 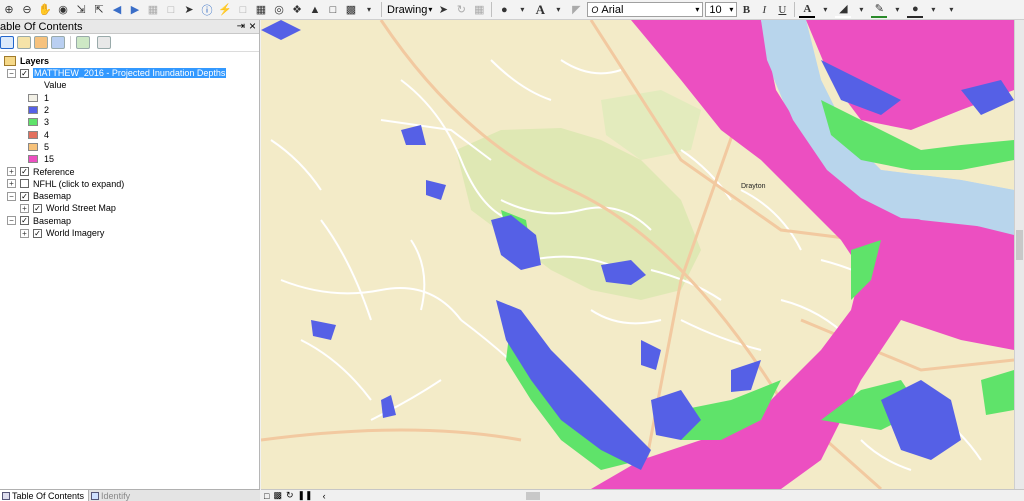 I want to click on font-size-select: 10 ▾, so click(x=721, y=9).